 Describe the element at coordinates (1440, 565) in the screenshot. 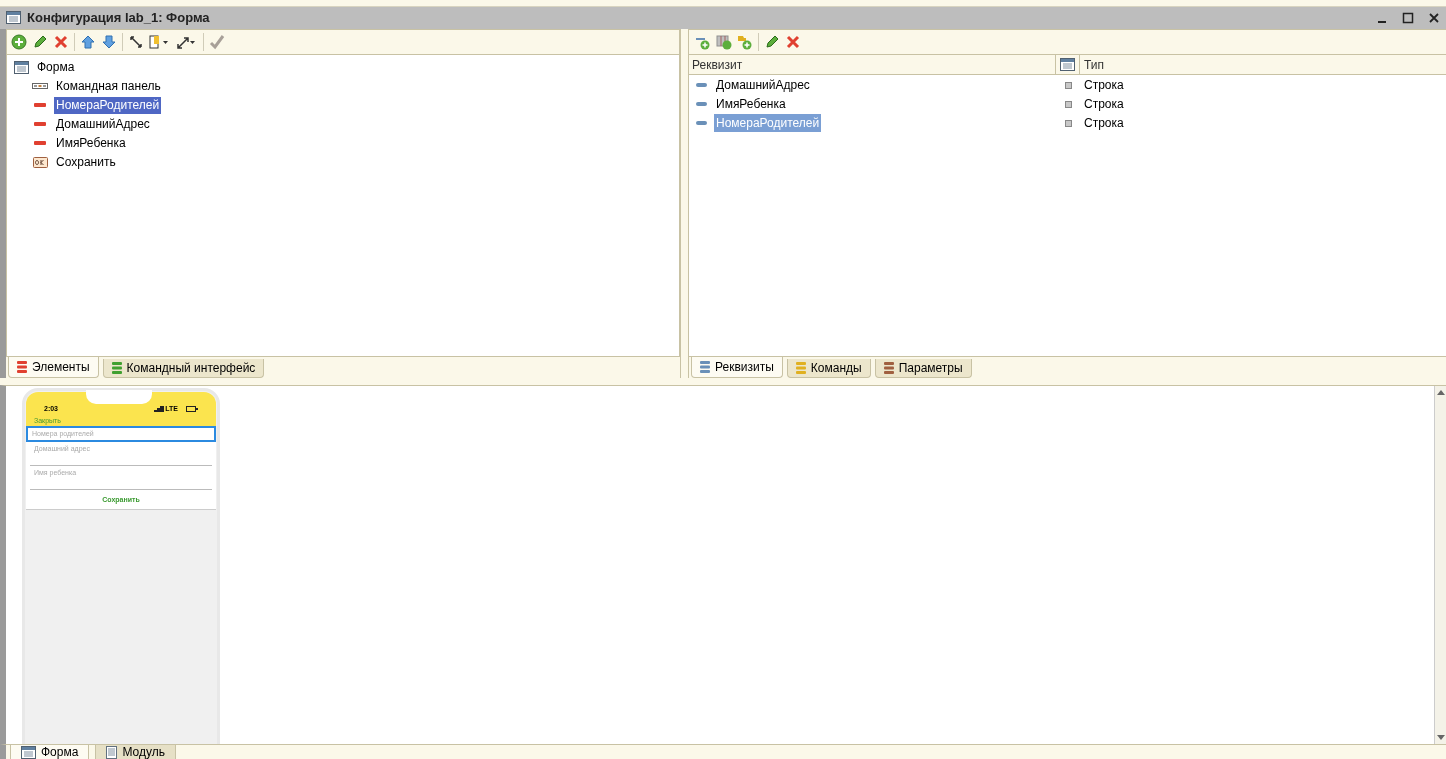

I see `scrollbar` at that location.